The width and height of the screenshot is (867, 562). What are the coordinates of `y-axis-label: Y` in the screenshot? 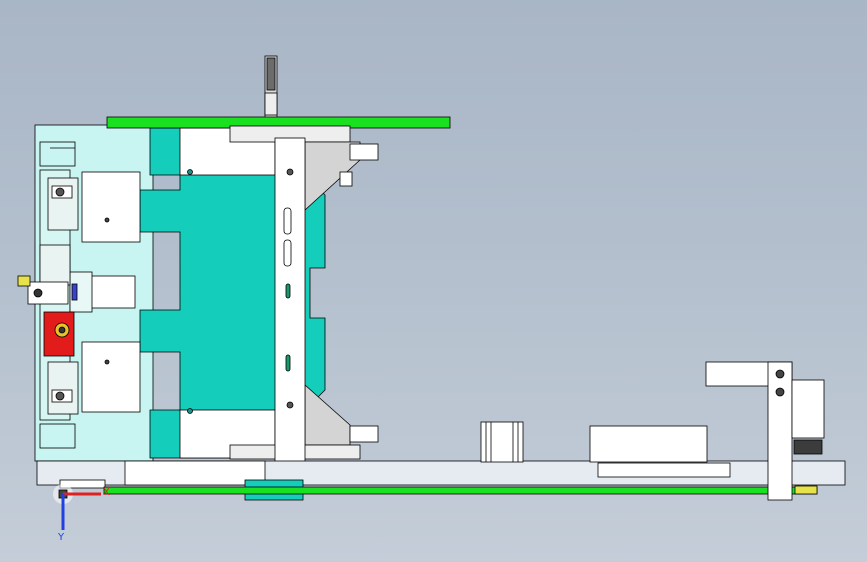 It's located at (61, 537).